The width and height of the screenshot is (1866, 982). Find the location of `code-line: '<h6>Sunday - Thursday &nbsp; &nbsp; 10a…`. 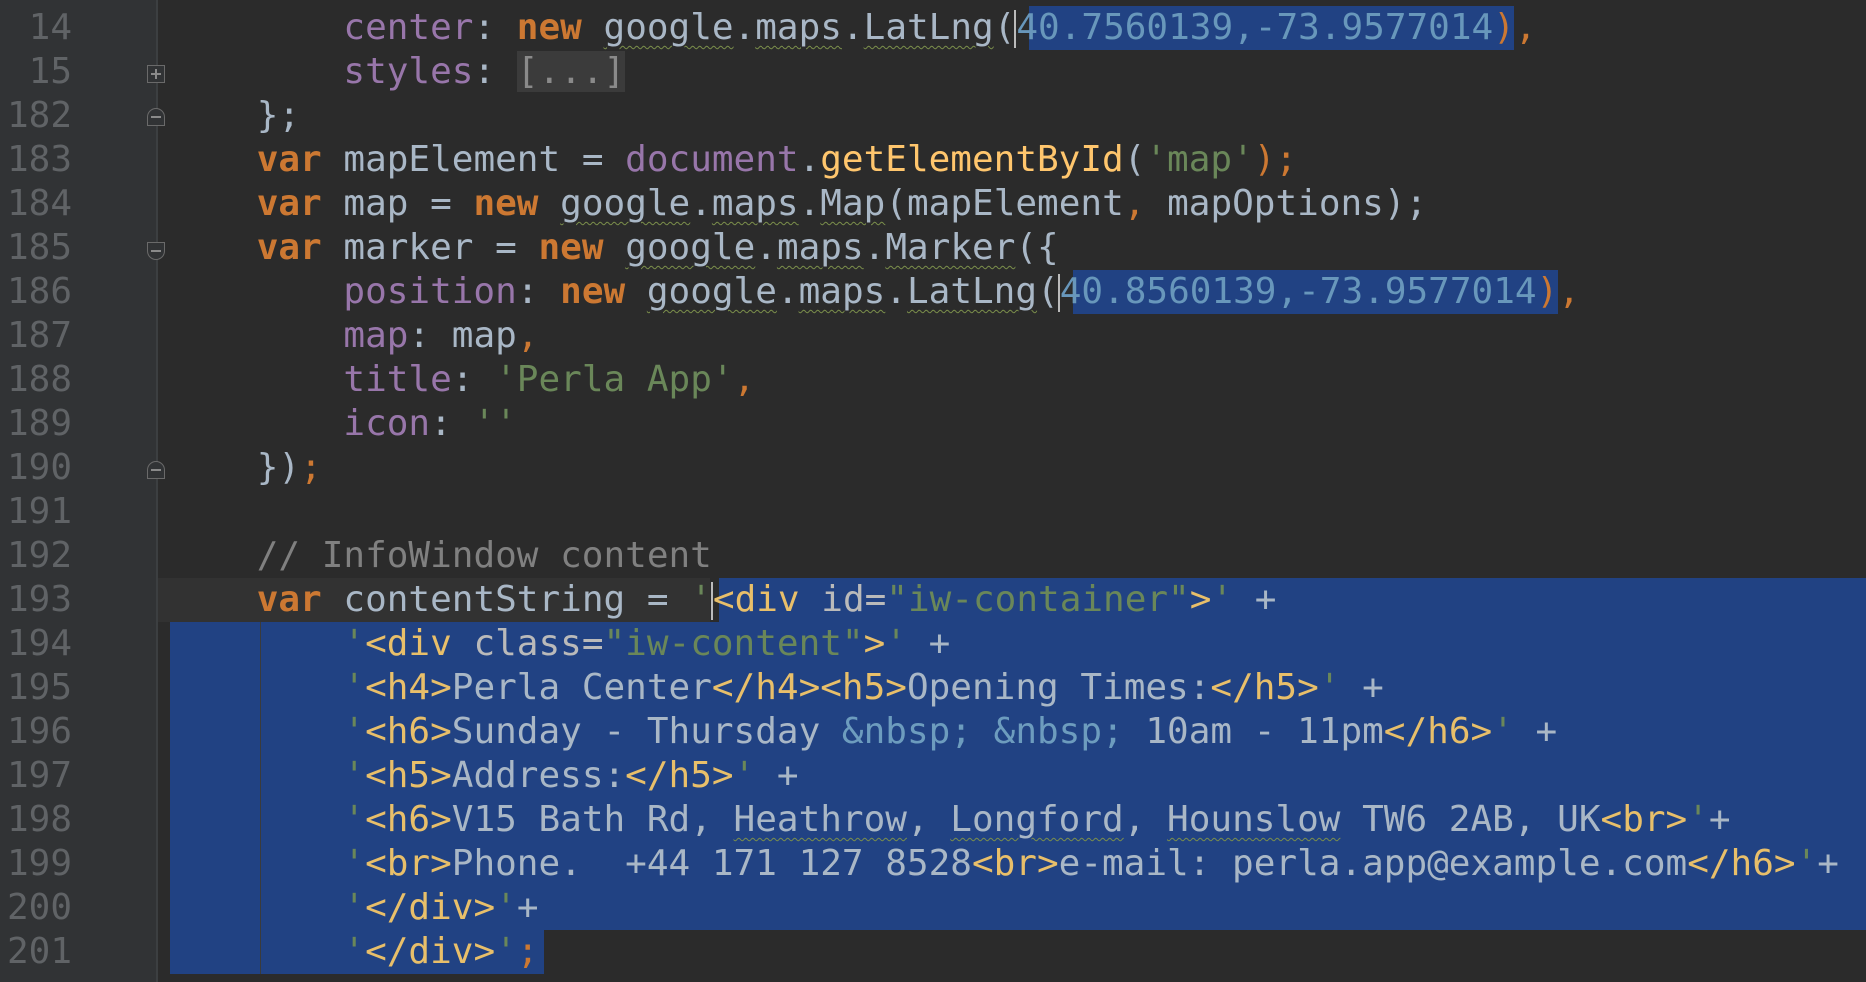

code-line: '<h6>Sunday - Thursday &nbsp; &nbsp; 10a… is located at coordinates (863, 732).